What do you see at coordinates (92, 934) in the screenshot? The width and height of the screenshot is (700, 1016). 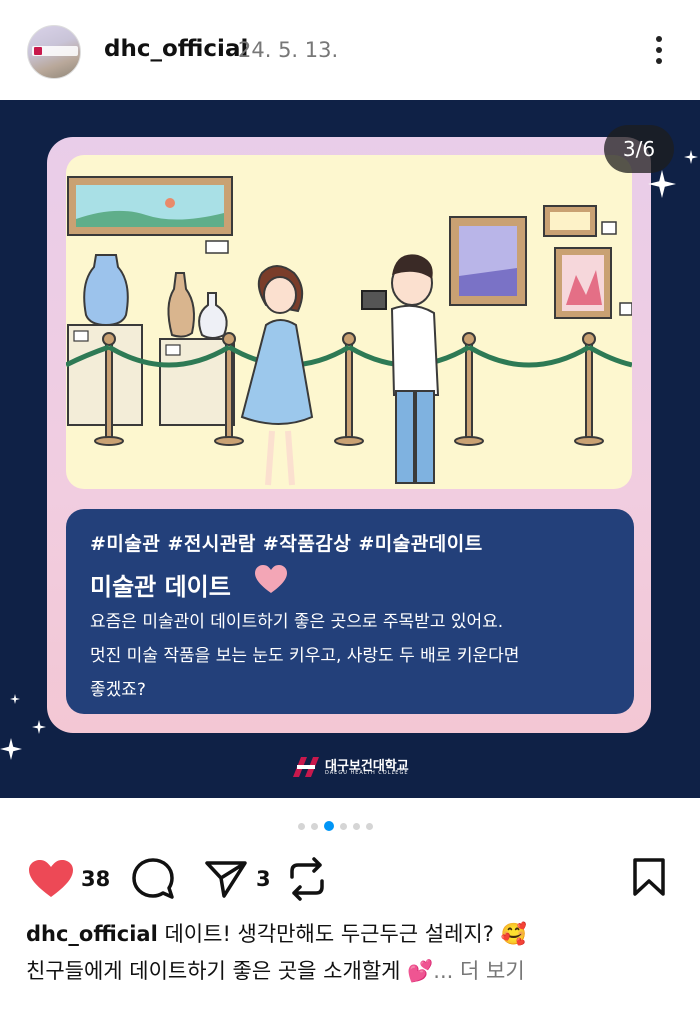 I see `caption-username: dhc_official` at bounding box center [92, 934].